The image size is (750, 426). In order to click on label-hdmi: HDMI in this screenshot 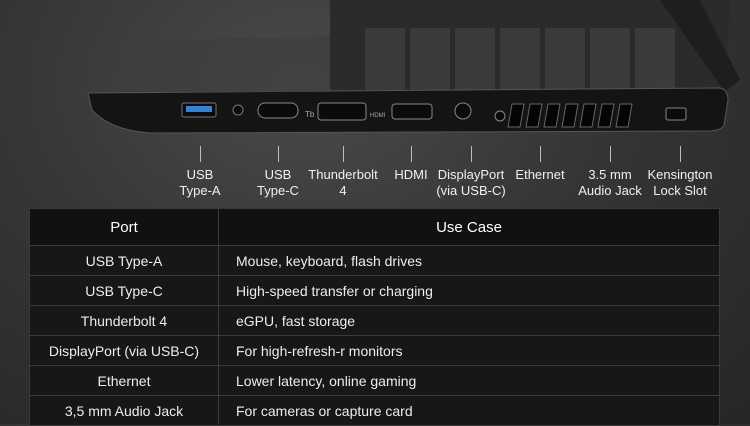, I will do `click(411, 174)`.